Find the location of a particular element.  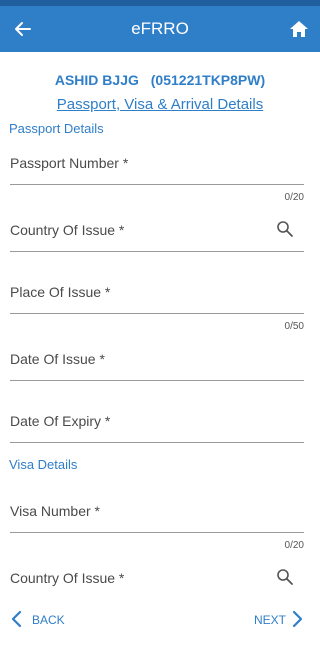

applicant-info: ASHID BJJG (051221TKP8PW) is located at coordinates (160, 80).